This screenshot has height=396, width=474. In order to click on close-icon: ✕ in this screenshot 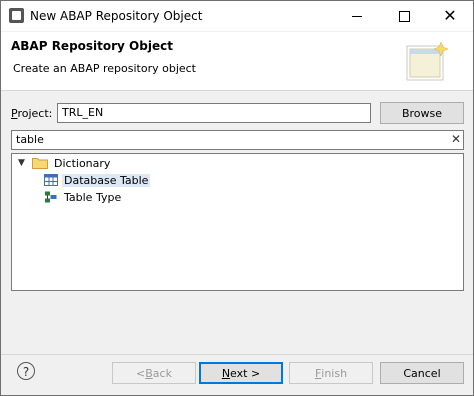, I will do `click(450, 15)`.